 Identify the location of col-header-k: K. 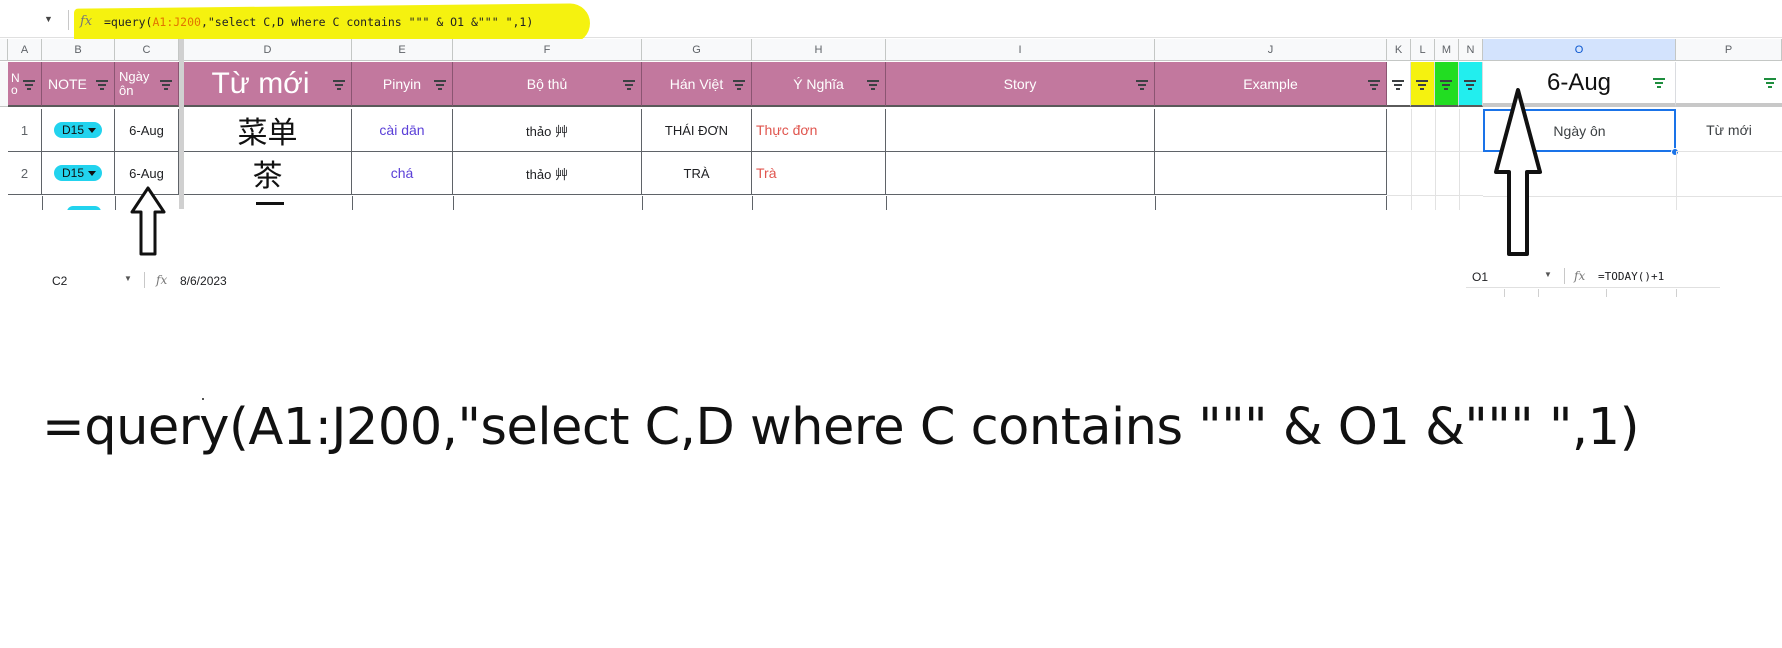
(1399, 50).